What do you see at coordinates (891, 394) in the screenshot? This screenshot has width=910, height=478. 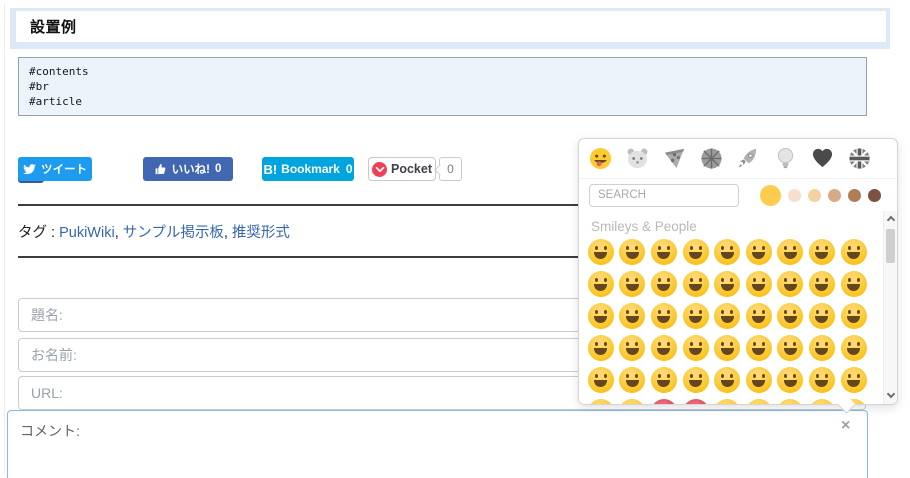 I see `scroll-down-icon` at bounding box center [891, 394].